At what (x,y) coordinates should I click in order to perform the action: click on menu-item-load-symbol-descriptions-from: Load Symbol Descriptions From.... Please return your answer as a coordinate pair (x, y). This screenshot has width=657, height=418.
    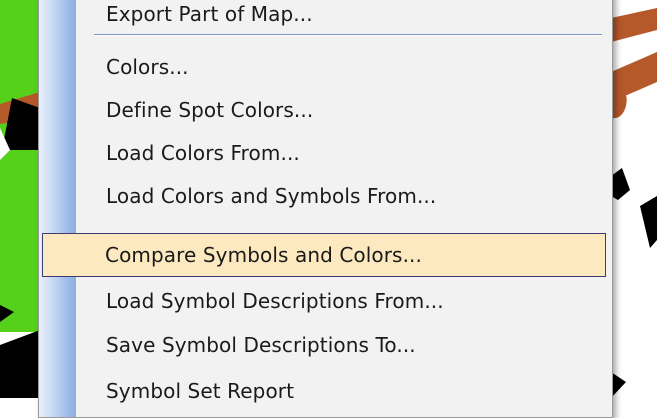
    Looking at the image, I should click on (324, 301).